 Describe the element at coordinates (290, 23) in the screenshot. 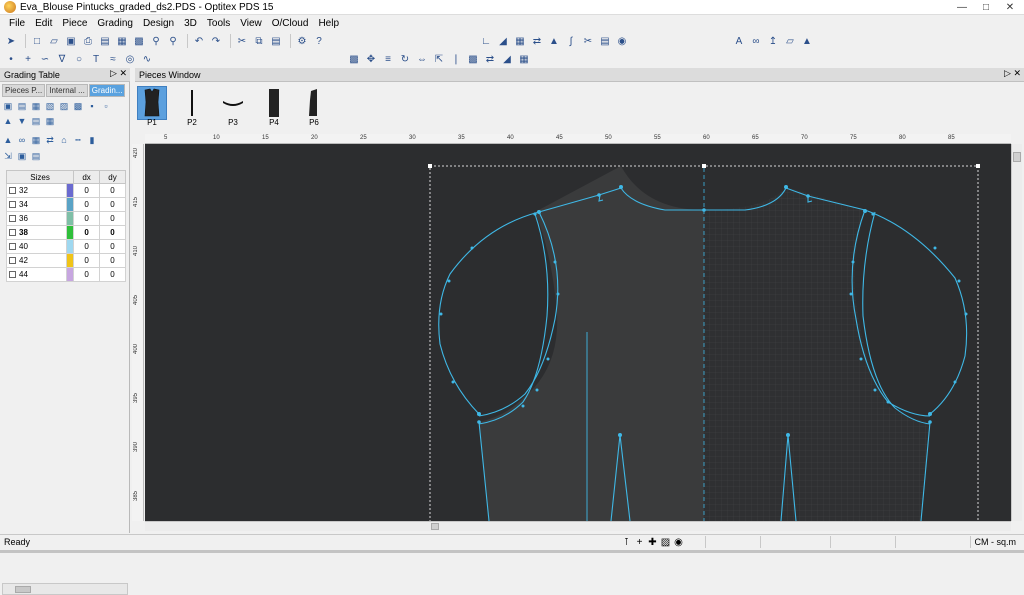

I see `menu-ocloud: O/Cloud` at that location.